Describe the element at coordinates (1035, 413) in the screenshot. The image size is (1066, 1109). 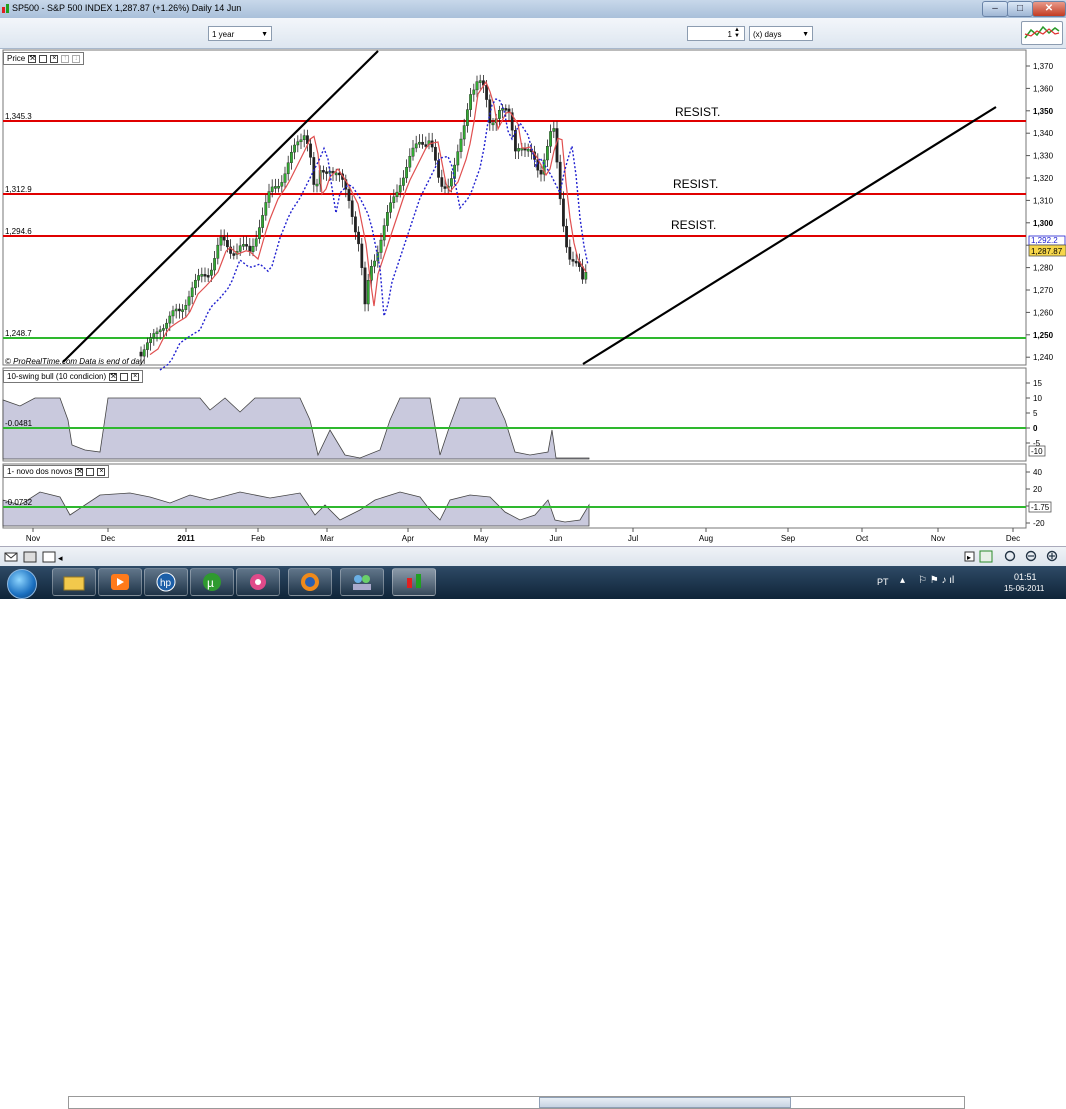
I see `swing-tick-label: 5` at that location.